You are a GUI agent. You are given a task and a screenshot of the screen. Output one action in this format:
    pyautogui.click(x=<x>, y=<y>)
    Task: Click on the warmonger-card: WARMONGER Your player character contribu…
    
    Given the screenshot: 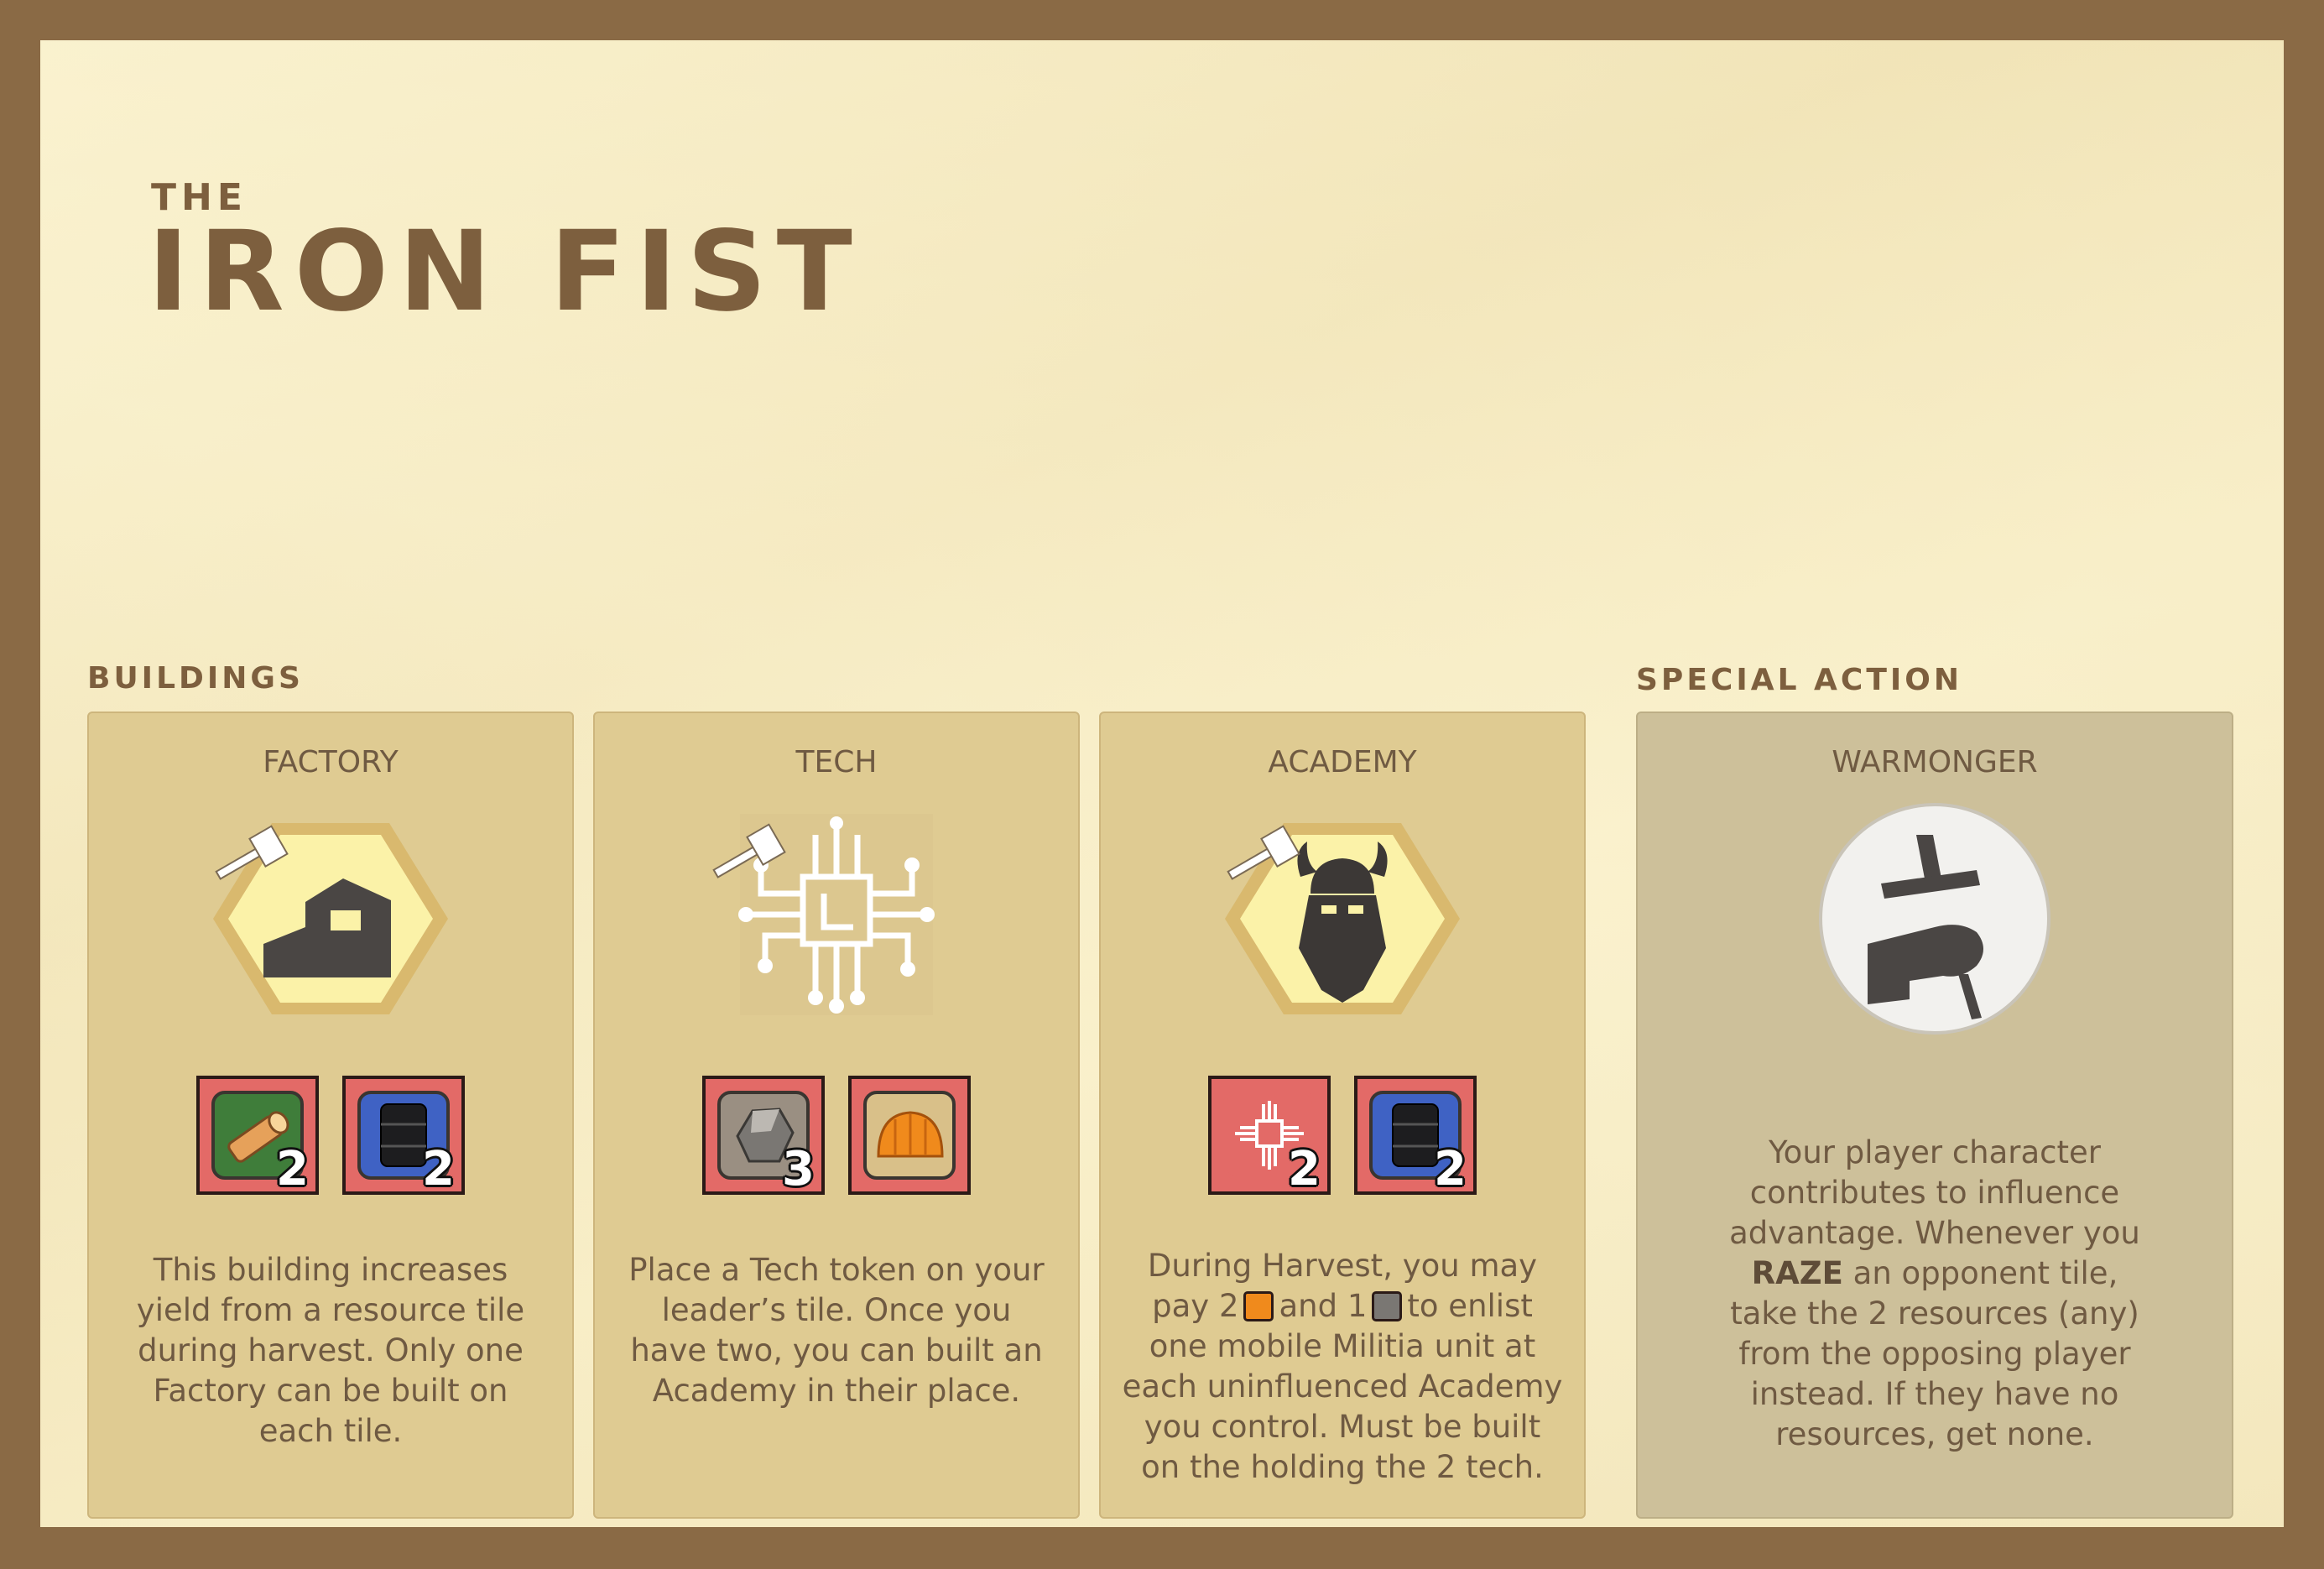 What is the action you would take?
    pyautogui.click(x=1934, y=1115)
    